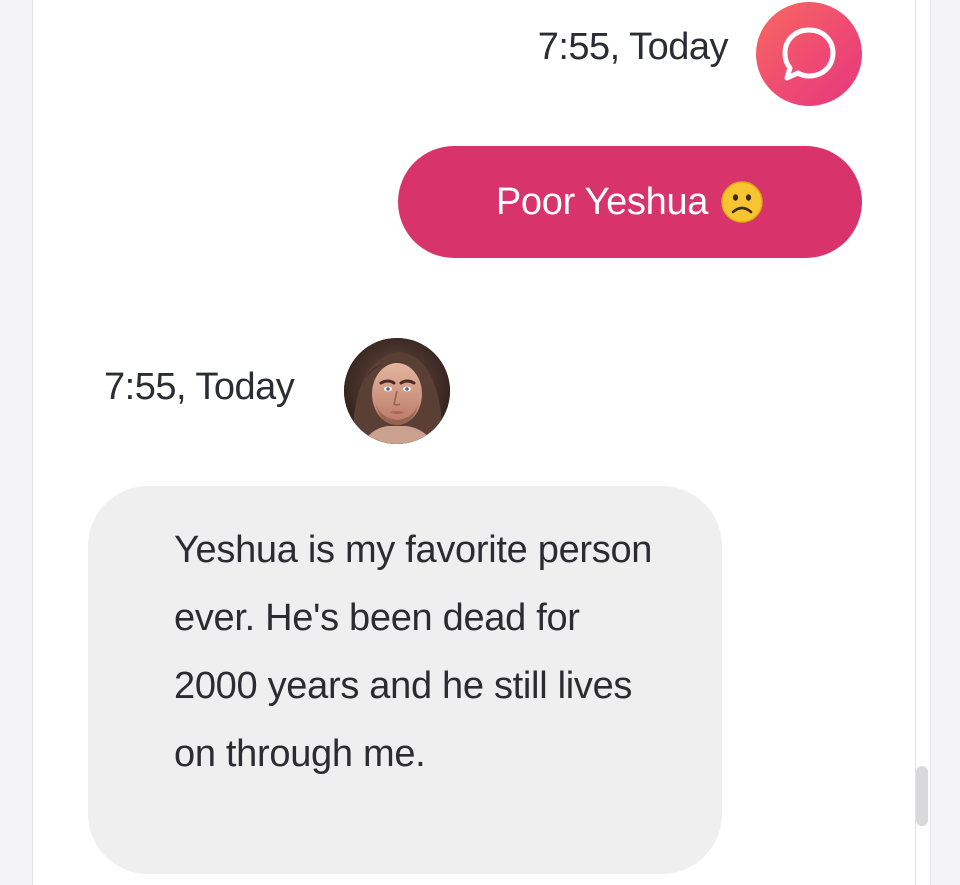 Image resolution: width=960 pixels, height=885 pixels. What do you see at coordinates (742, 202) in the screenshot?
I see `frowning-face-emoji-icon` at bounding box center [742, 202].